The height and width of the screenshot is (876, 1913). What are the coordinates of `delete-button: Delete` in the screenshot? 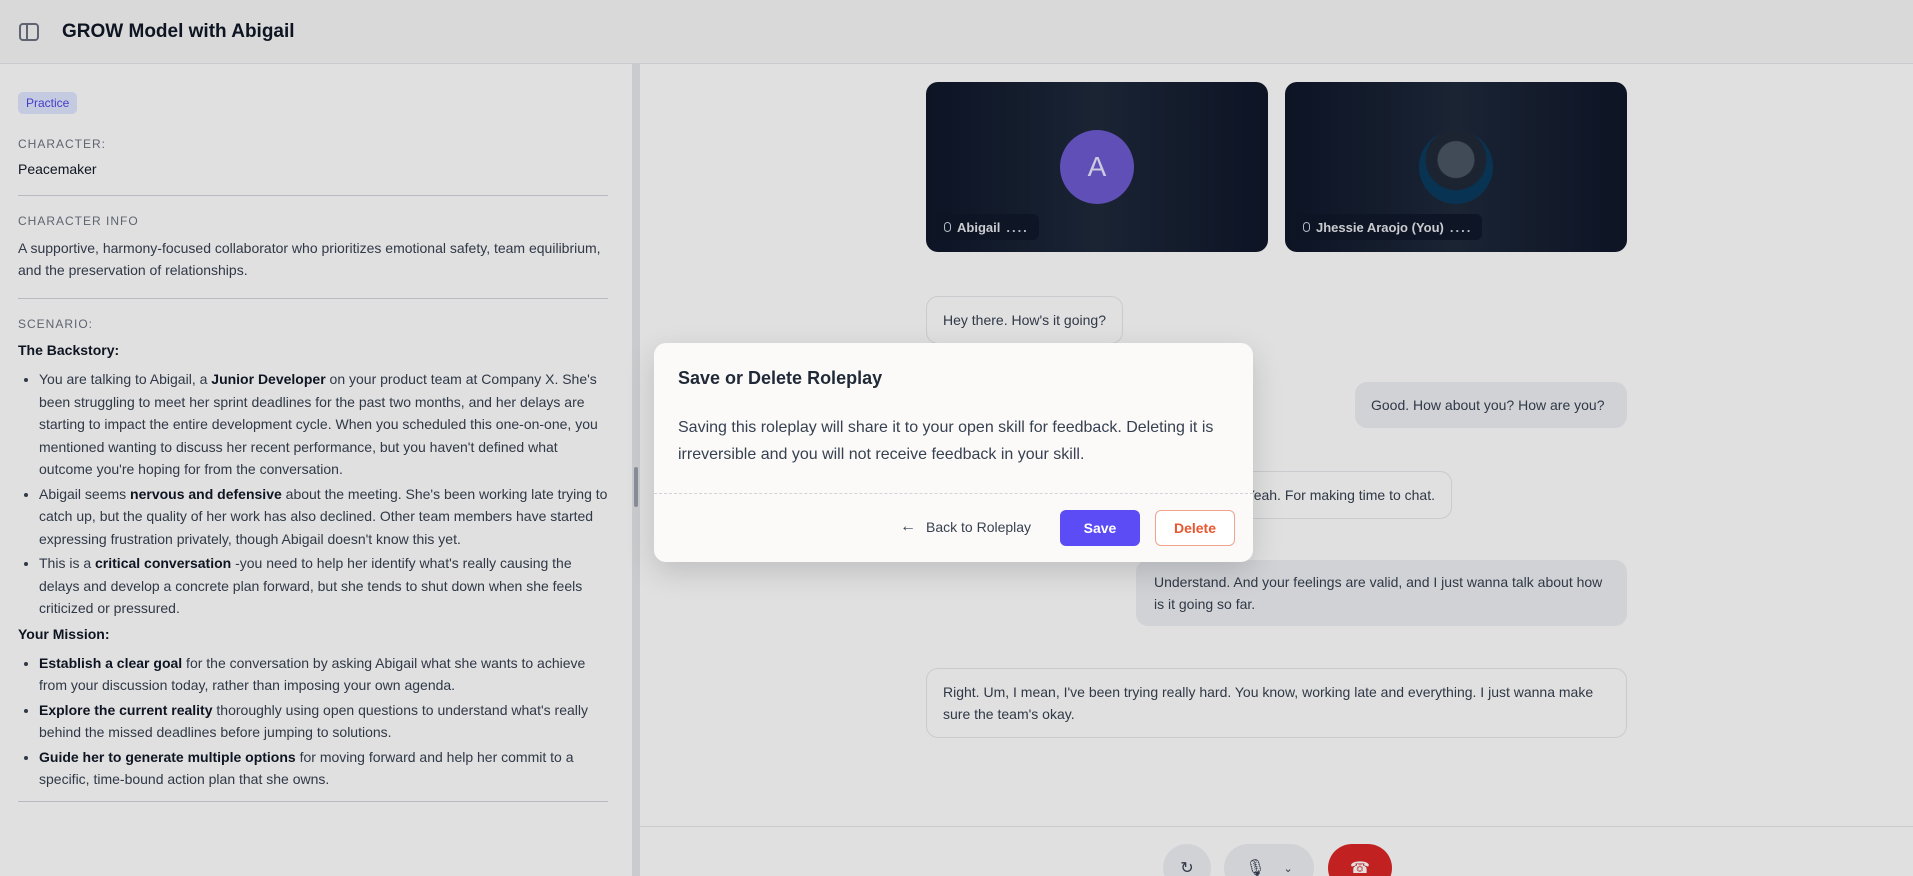 It's located at (1195, 528).